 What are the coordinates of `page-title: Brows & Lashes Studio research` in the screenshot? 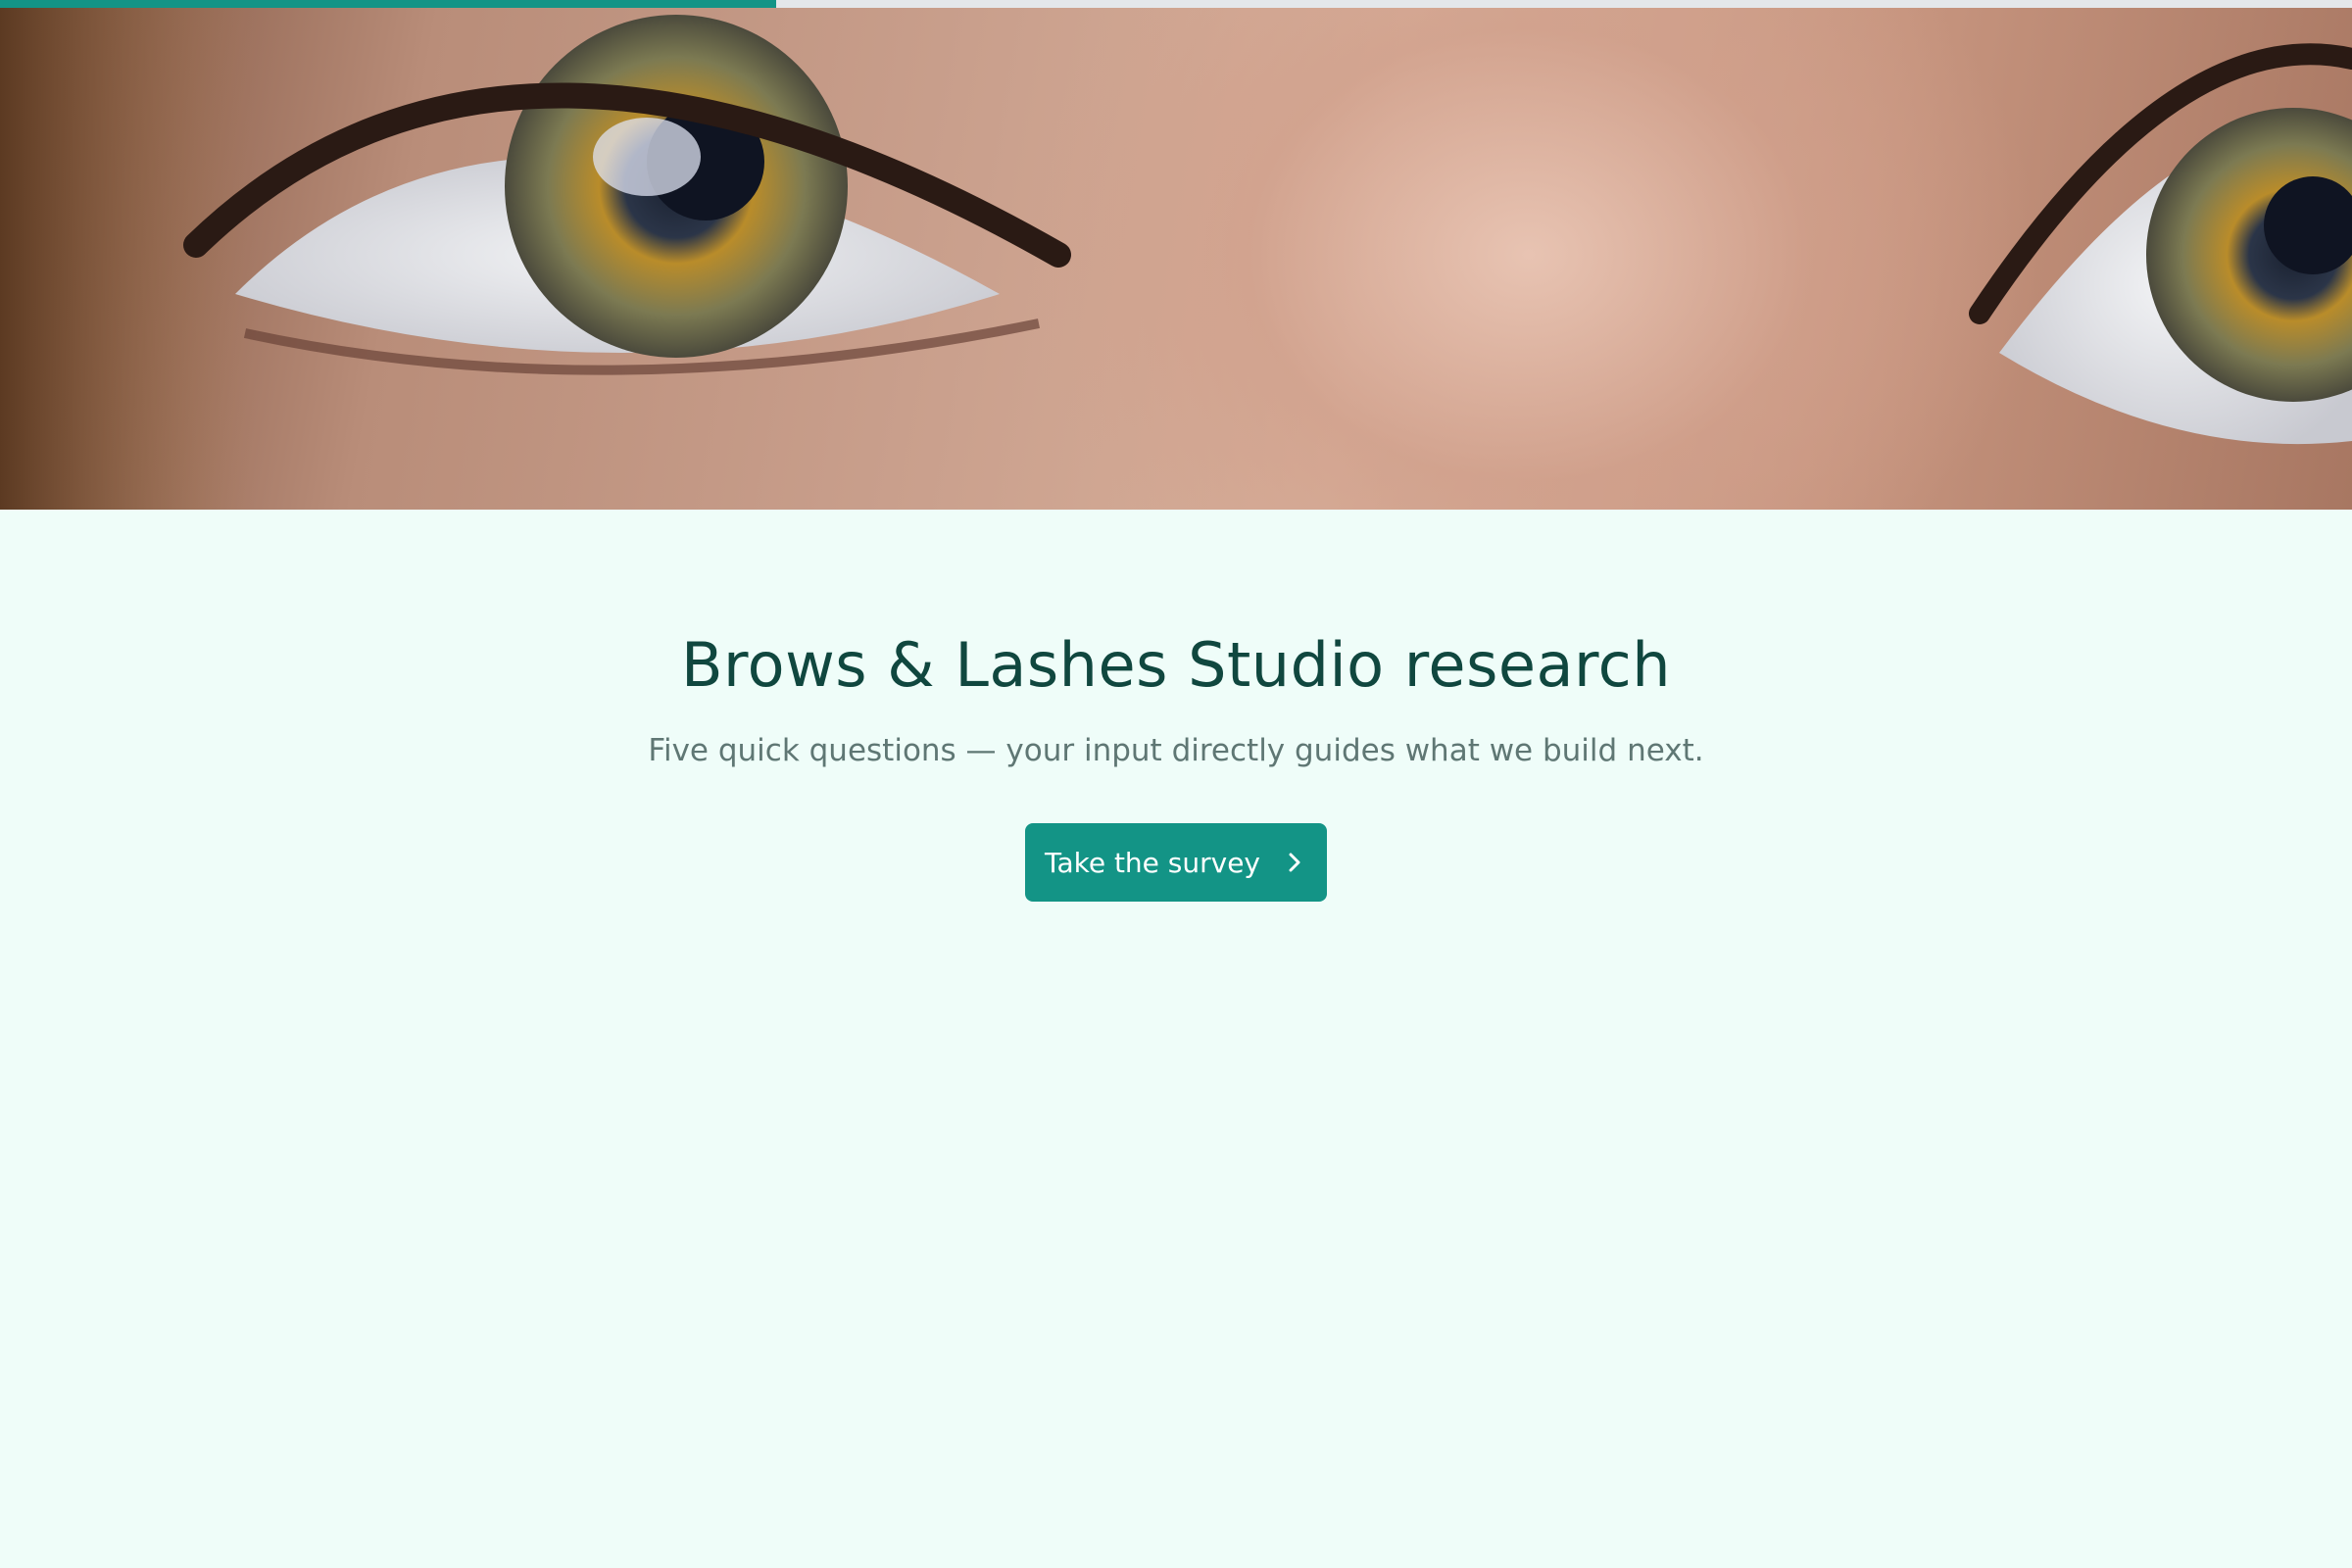 It's located at (1176, 665).